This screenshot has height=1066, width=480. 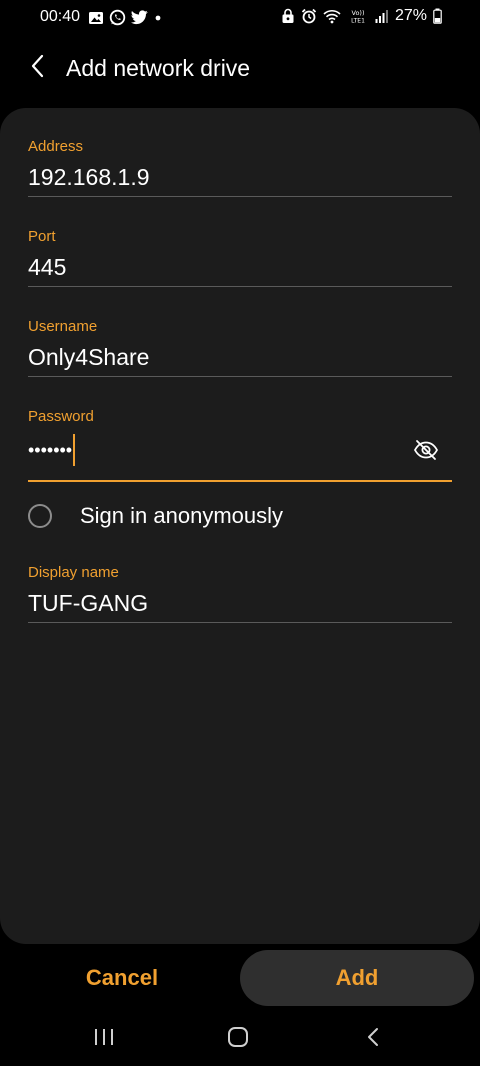 I want to click on home-button, so click(x=238, y=1039).